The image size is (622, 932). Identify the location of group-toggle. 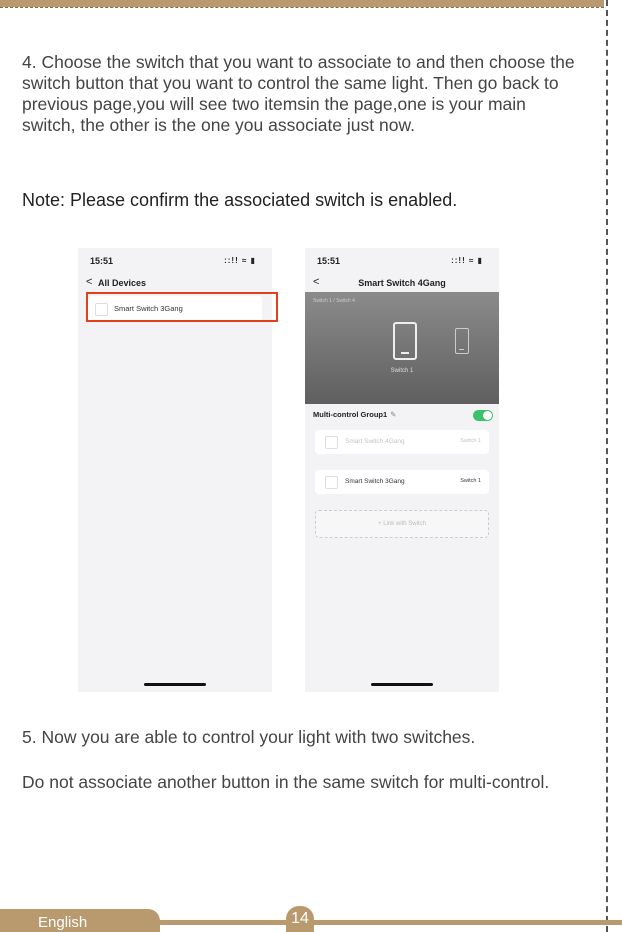
(483, 415).